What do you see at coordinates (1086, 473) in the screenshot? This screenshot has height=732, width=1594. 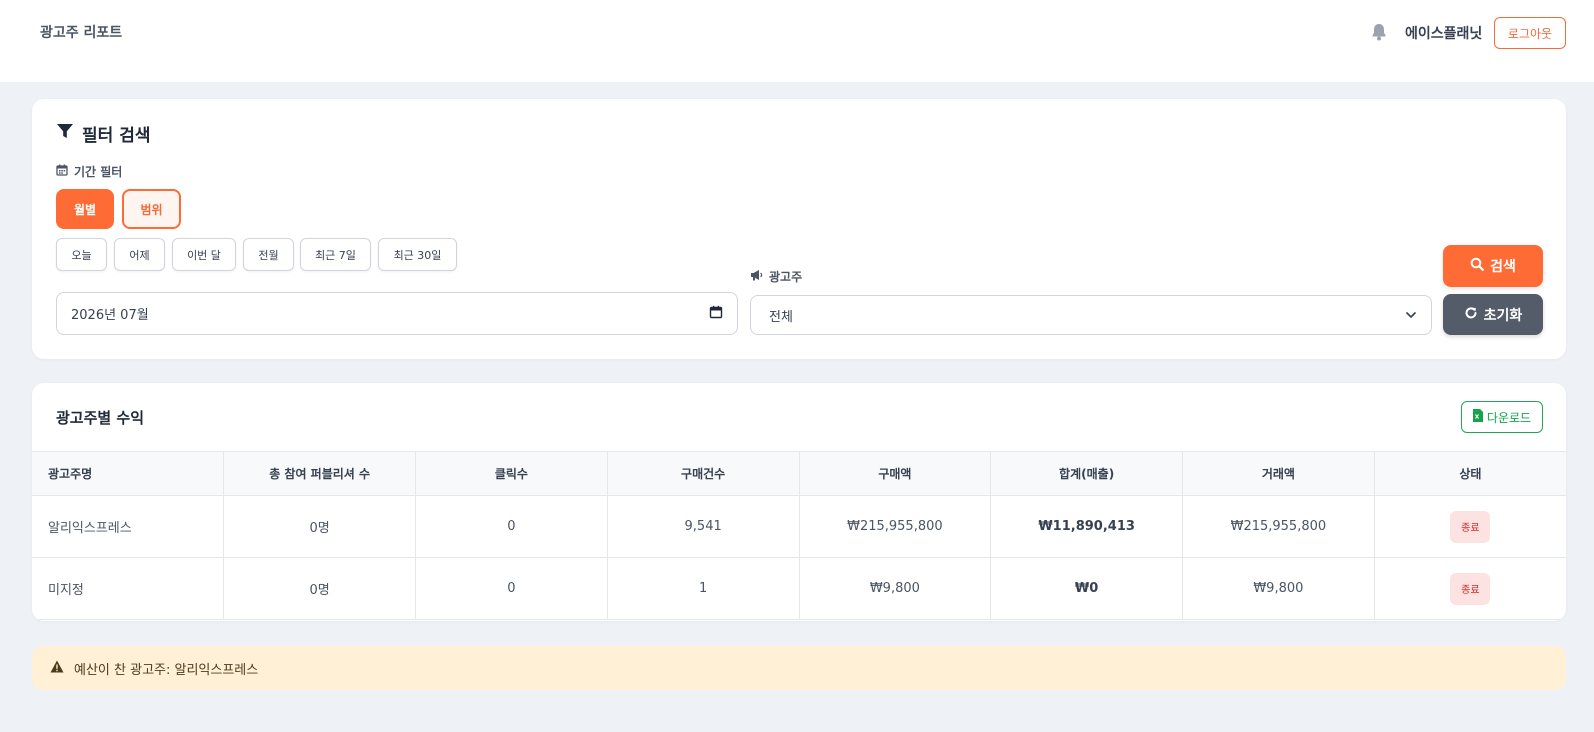 I see `column-header: 합계(매출)` at bounding box center [1086, 473].